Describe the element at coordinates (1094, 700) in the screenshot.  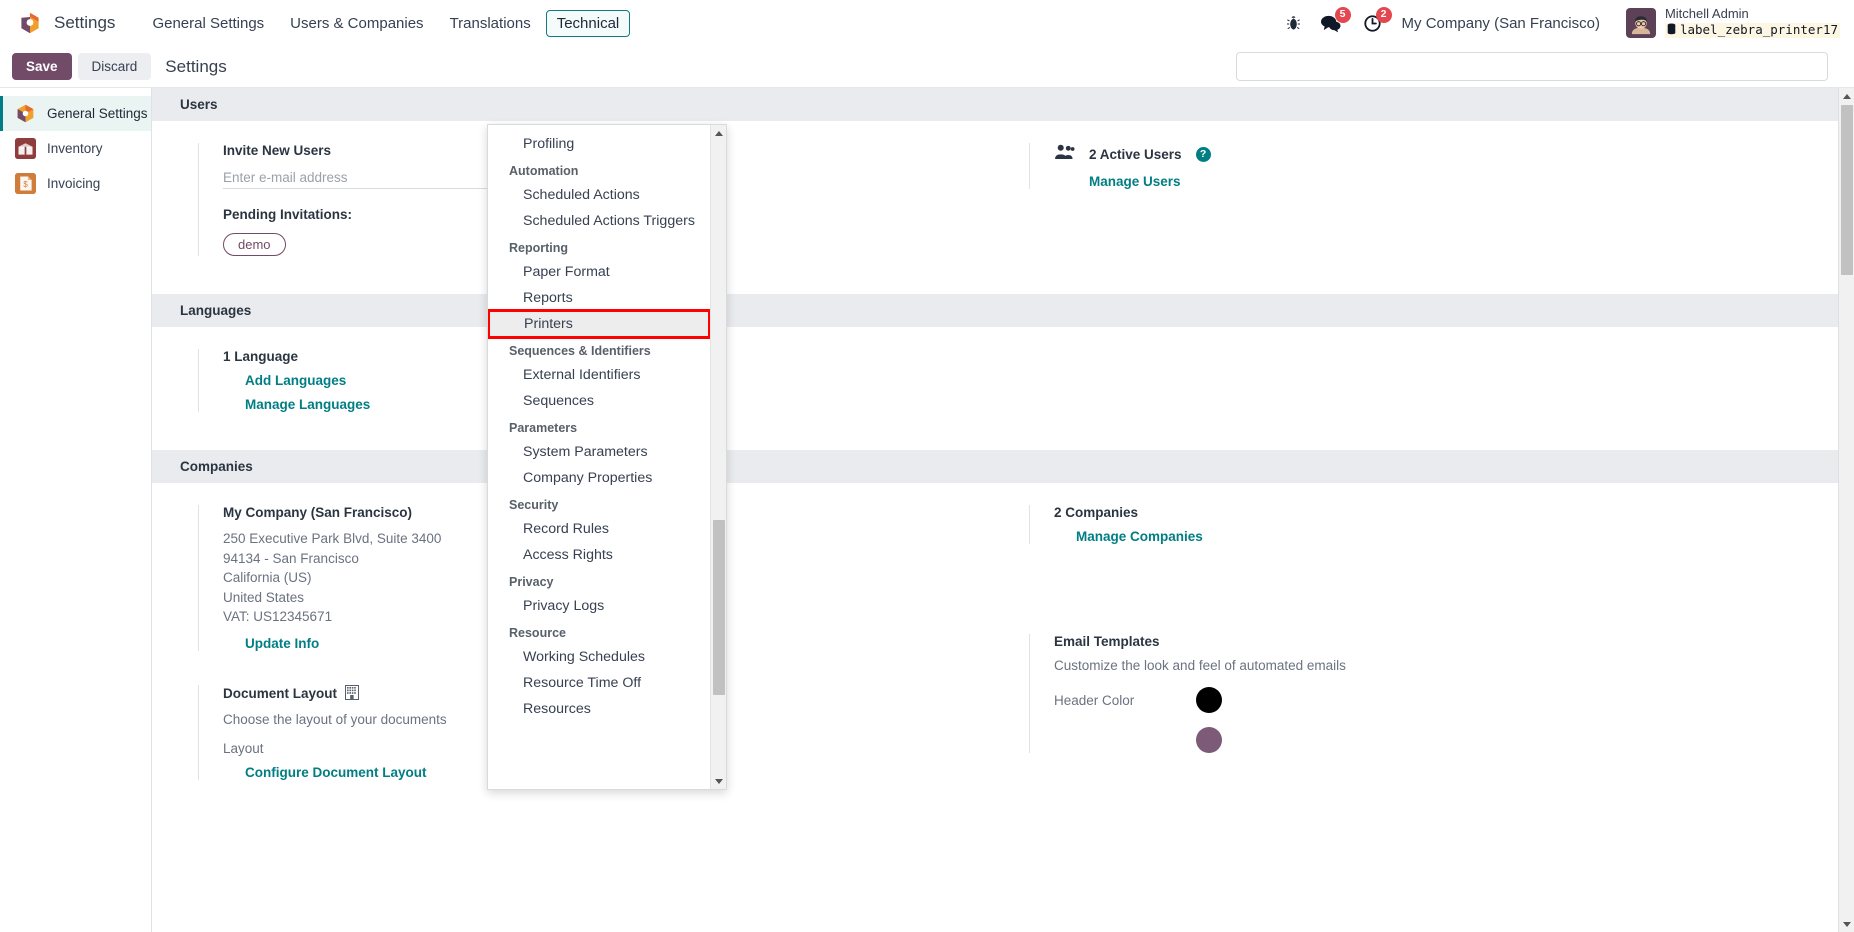
I see `header-color-label: Header Color` at that location.